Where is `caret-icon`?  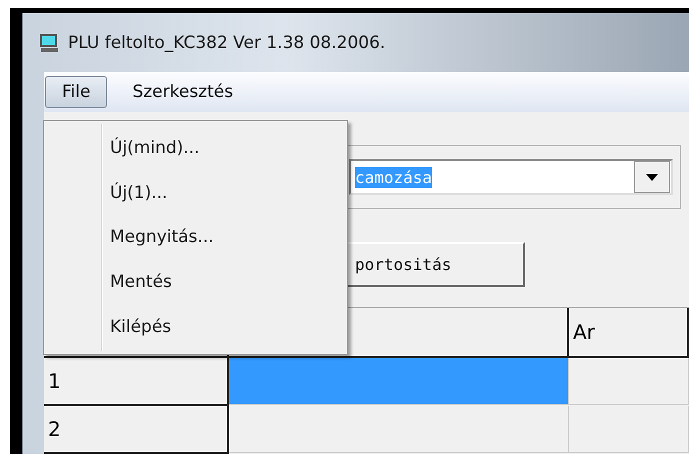
caret-icon is located at coordinates (652, 177).